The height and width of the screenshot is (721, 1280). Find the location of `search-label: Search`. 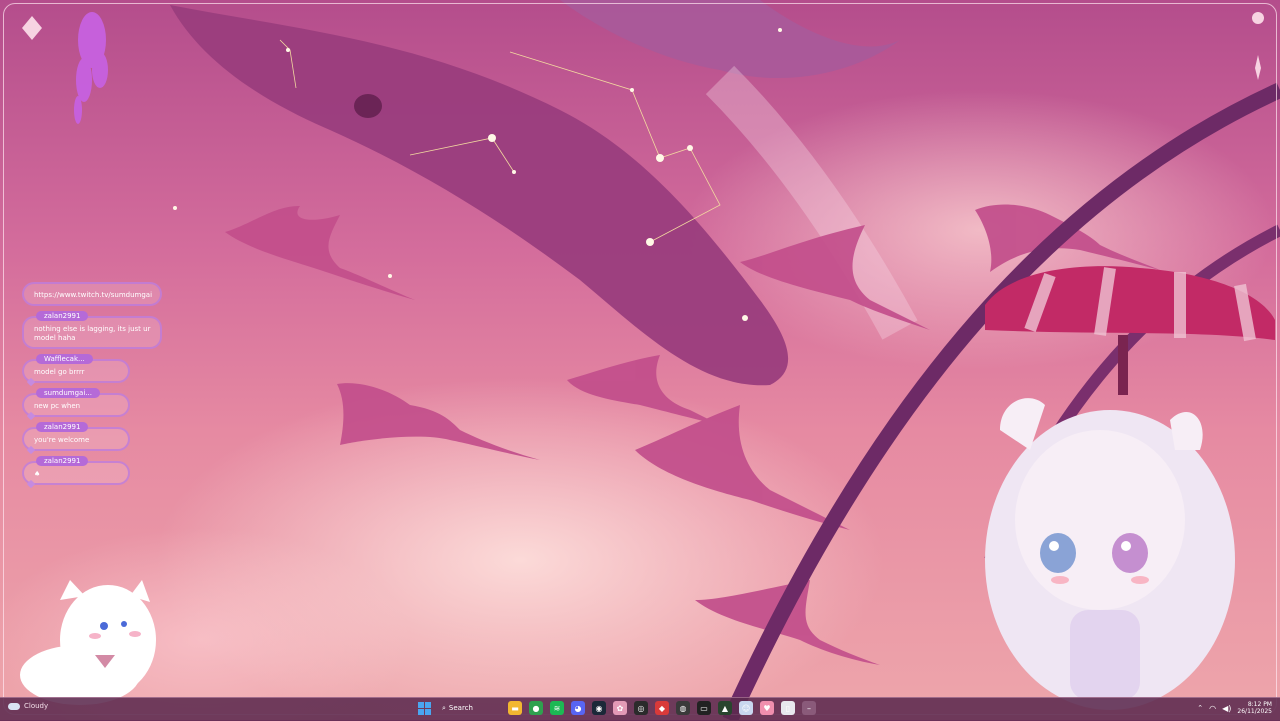

search-label: Search is located at coordinates (460, 708).